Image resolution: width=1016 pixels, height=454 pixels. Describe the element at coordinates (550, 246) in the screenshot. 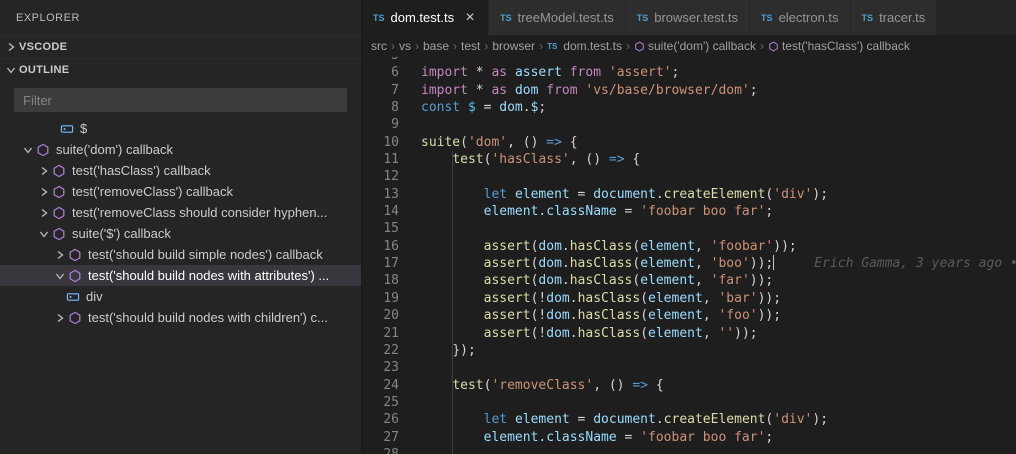

I see `code-token: dom` at that location.